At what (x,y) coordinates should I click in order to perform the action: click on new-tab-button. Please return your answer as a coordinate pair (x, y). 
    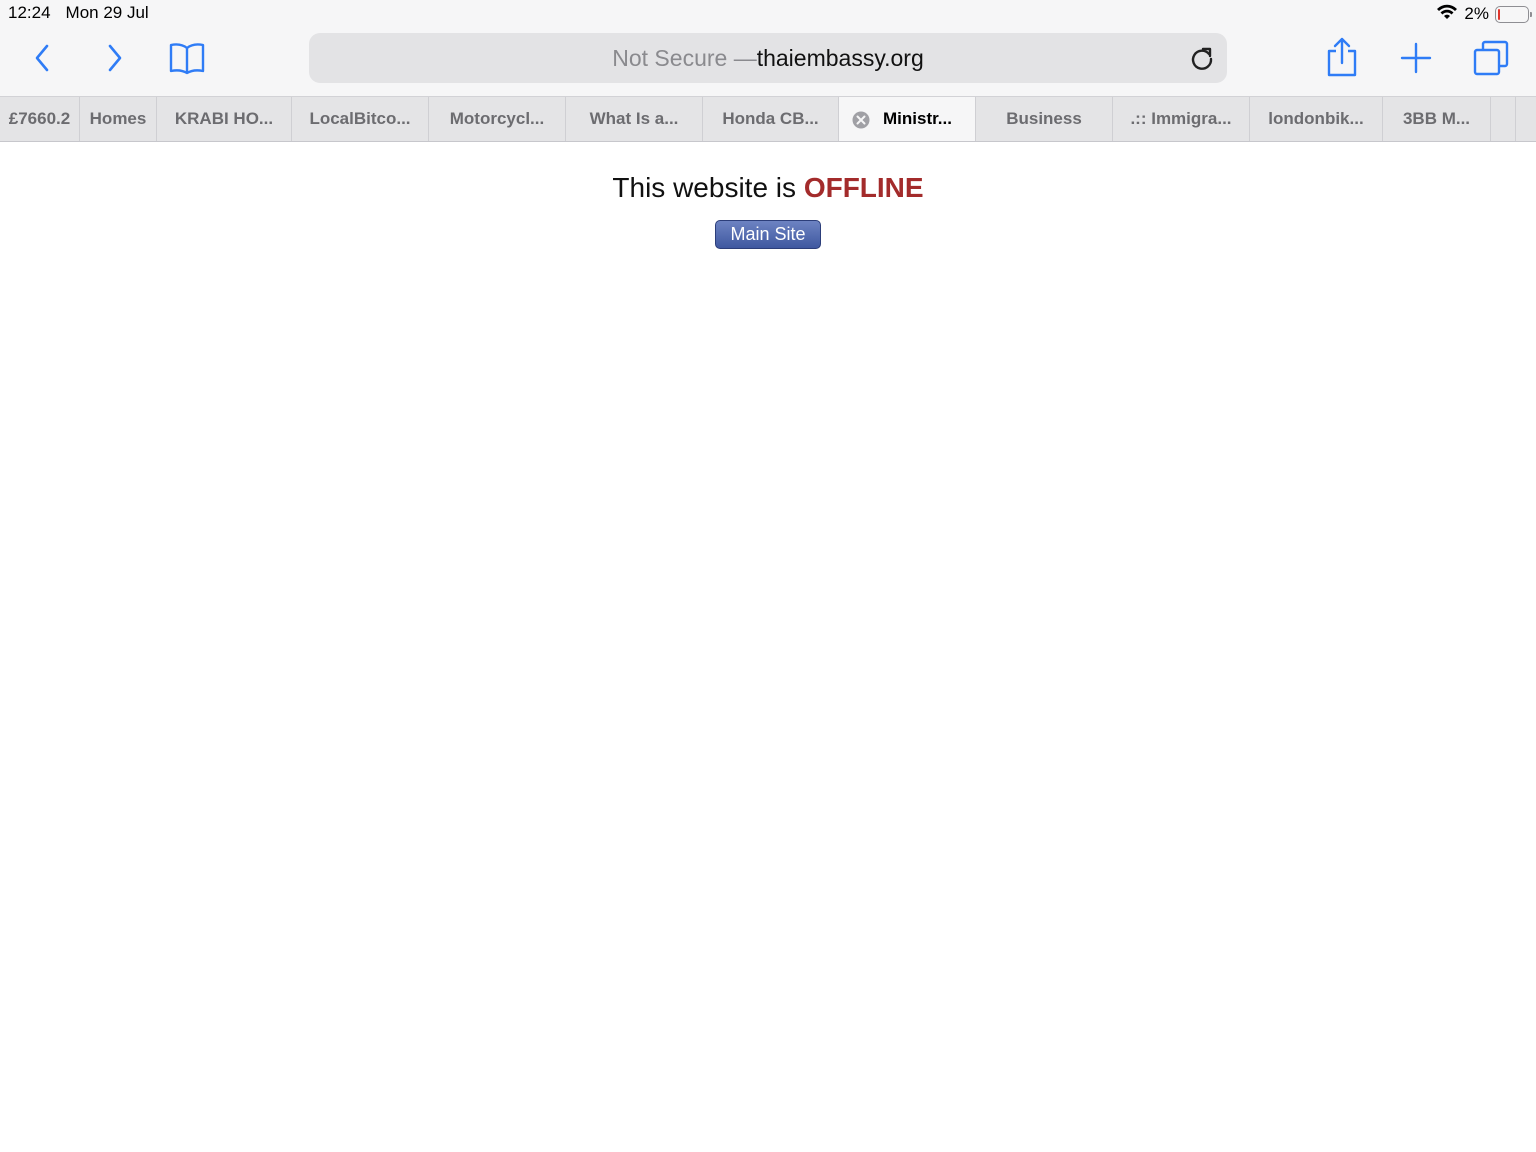
    Looking at the image, I should click on (1416, 58).